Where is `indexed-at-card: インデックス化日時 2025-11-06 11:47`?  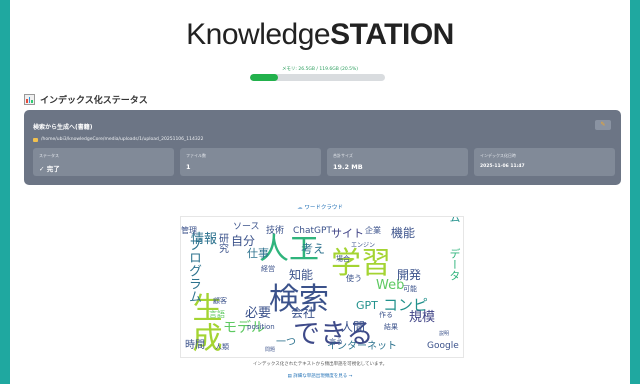 indexed-at-card: インデックス化日時 2025-11-06 11:47 is located at coordinates (544, 162).